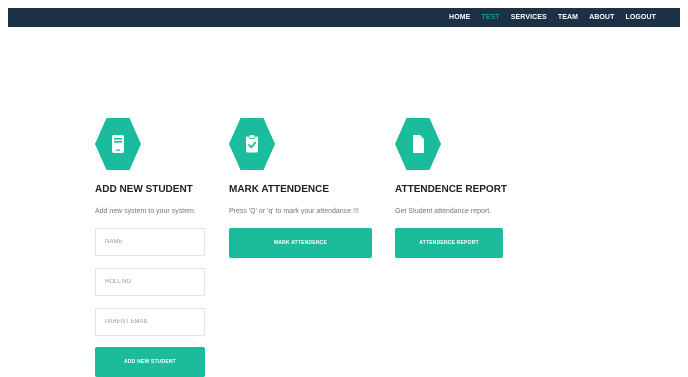 The height and width of the screenshot is (377, 688). What do you see at coordinates (150, 322) in the screenshot?
I see `parent-email-input` at bounding box center [150, 322].